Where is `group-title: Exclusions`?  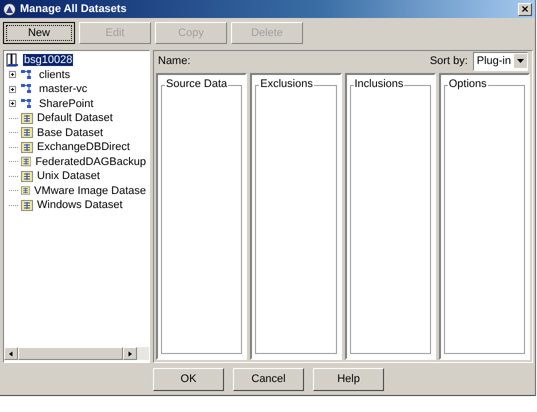 group-title: Exclusions is located at coordinates (286, 84).